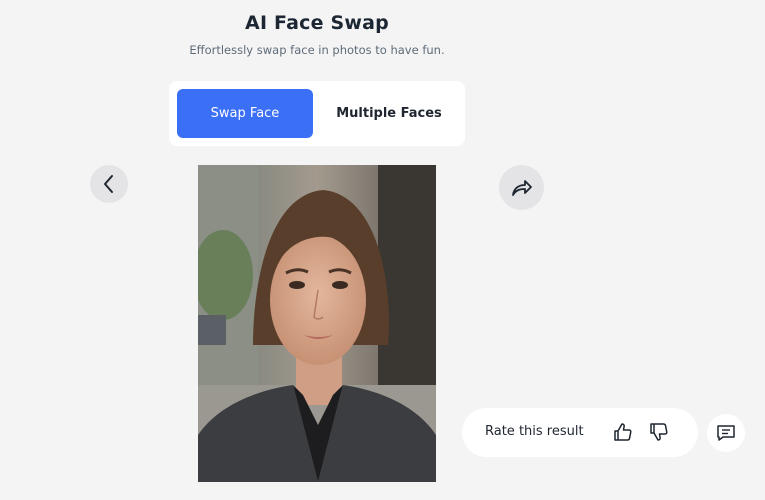  I want to click on feedback-button, so click(726, 433).